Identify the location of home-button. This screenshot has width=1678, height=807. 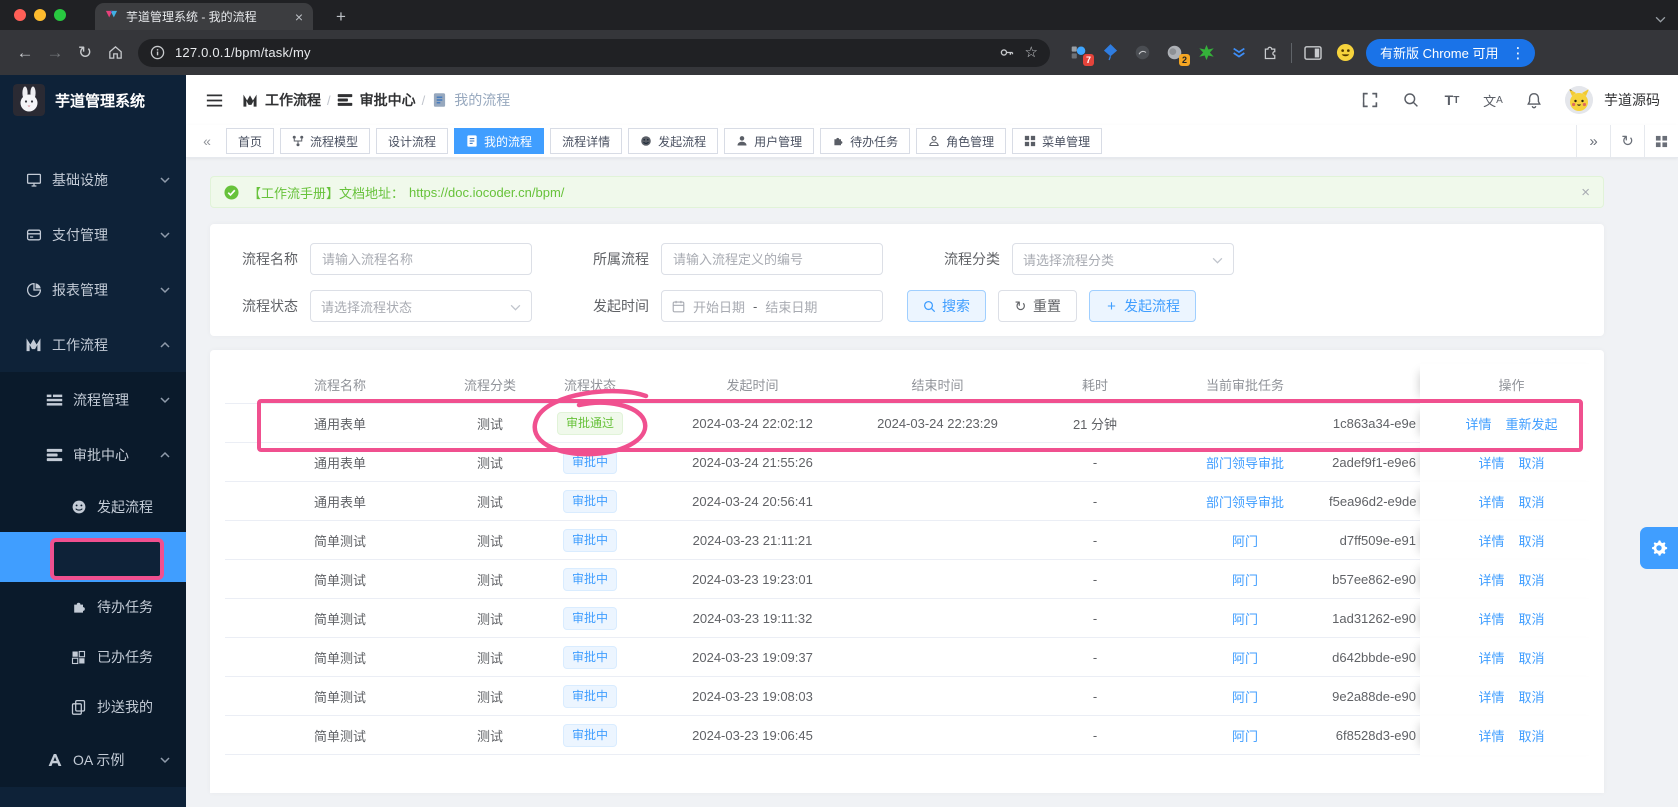
(115, 53).